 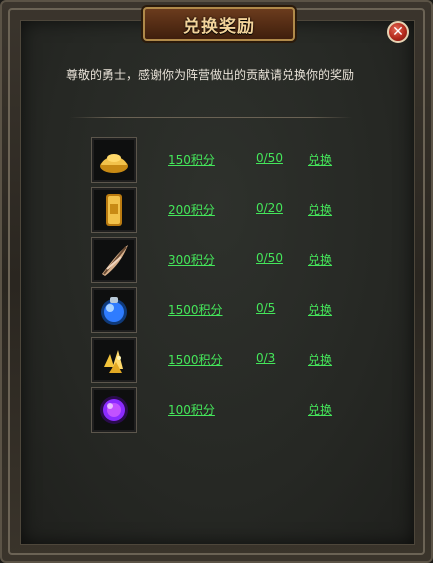 I want to click on reward-cost: 100积分, so click(x=191, y=409).